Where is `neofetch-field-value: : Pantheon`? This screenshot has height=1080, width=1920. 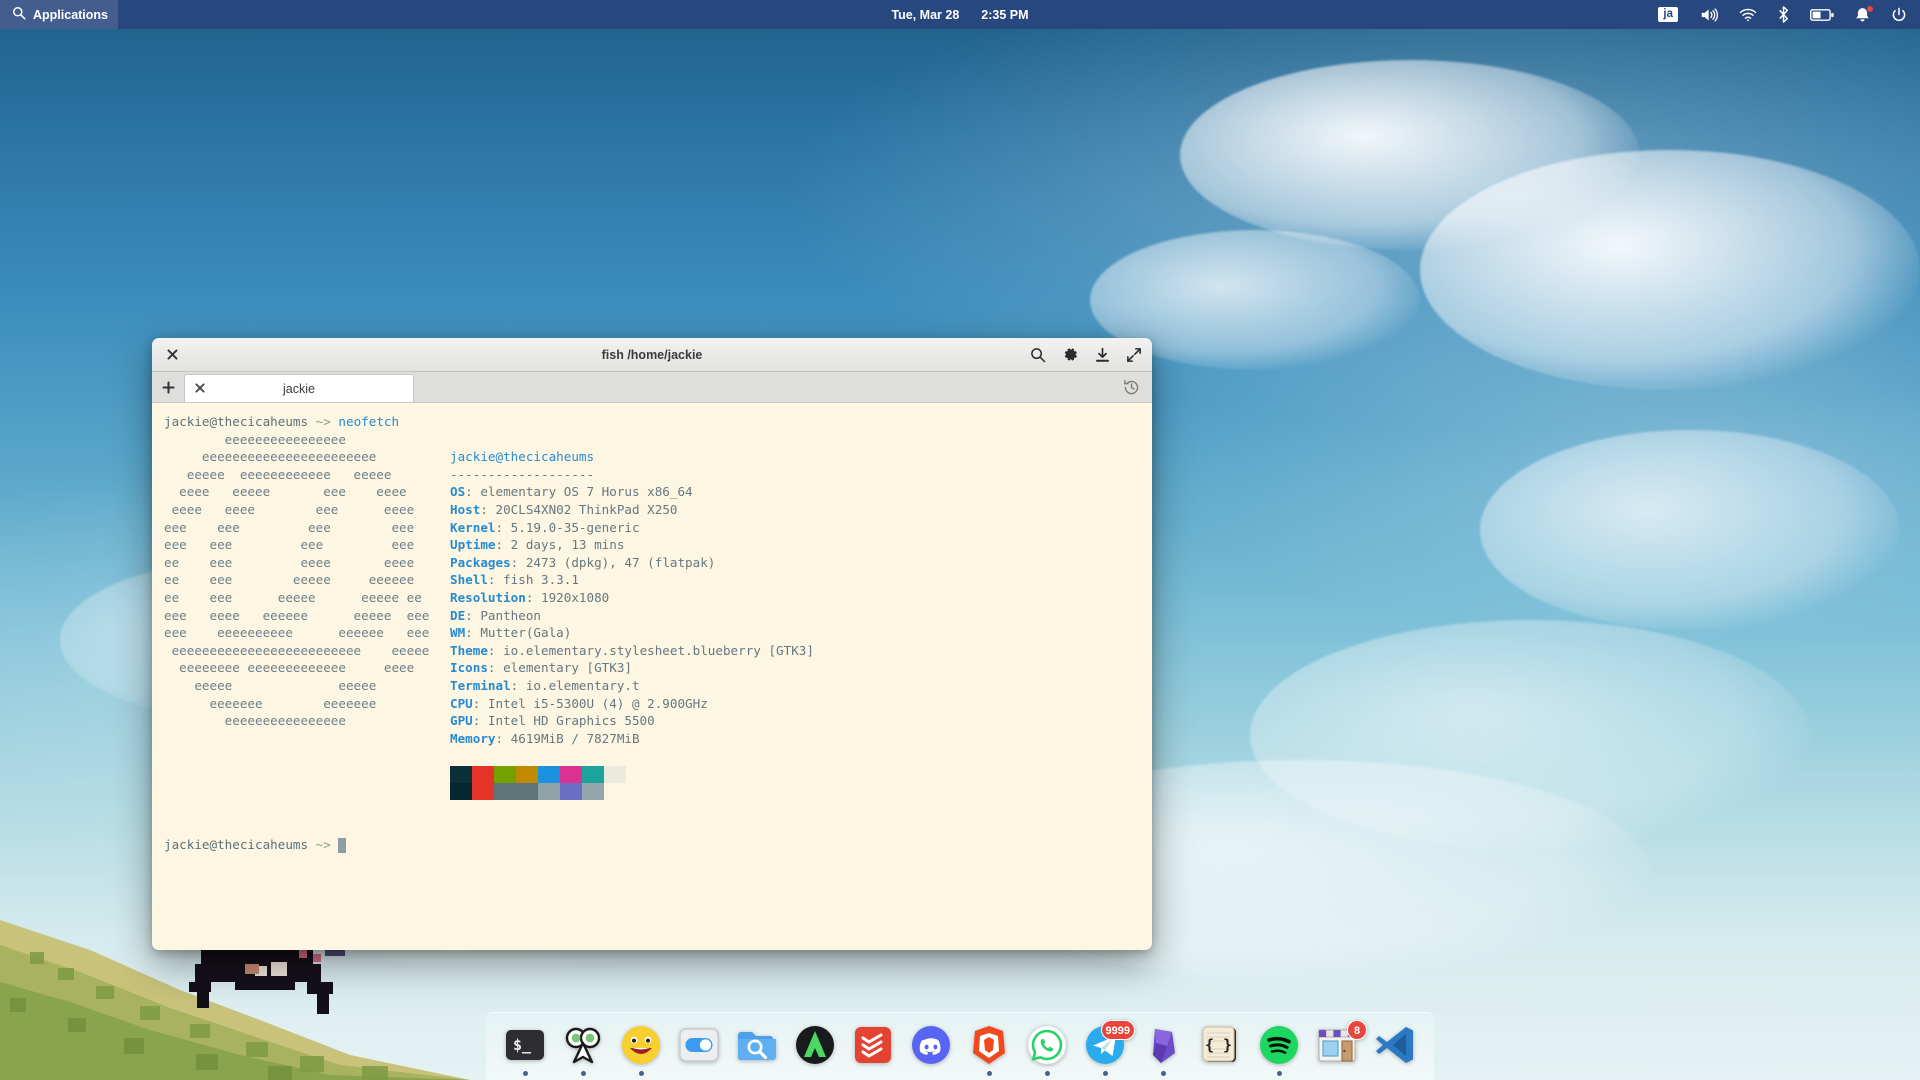
neofetch-field-value: : Pantheon is located at coordinates (503, 615).